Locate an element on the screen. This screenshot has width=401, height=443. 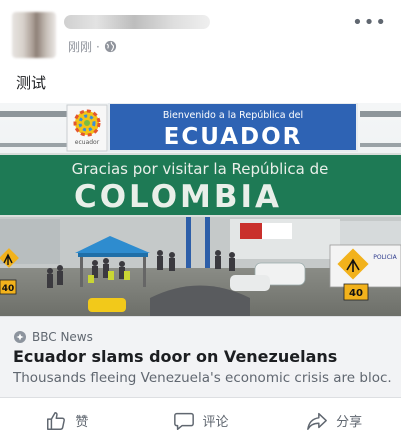
share-label: 分享 is located at coordinates (349, 422).